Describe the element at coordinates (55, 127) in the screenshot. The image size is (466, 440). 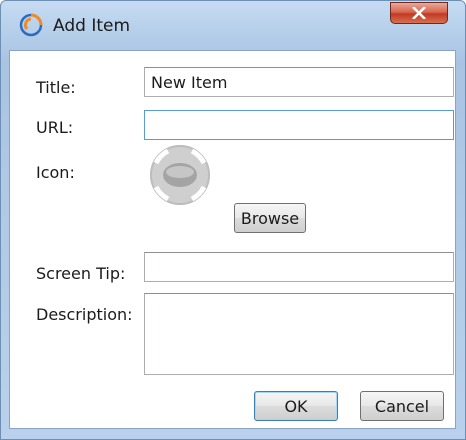
I see `url-label: URL:` at that location.